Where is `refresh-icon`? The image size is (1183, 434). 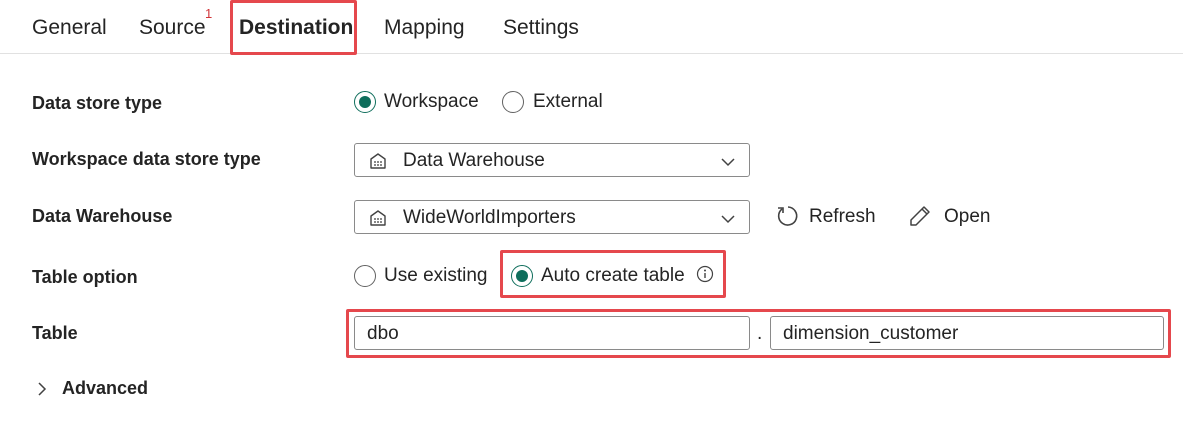
refresh-icon is located at coordinates (788, 219).